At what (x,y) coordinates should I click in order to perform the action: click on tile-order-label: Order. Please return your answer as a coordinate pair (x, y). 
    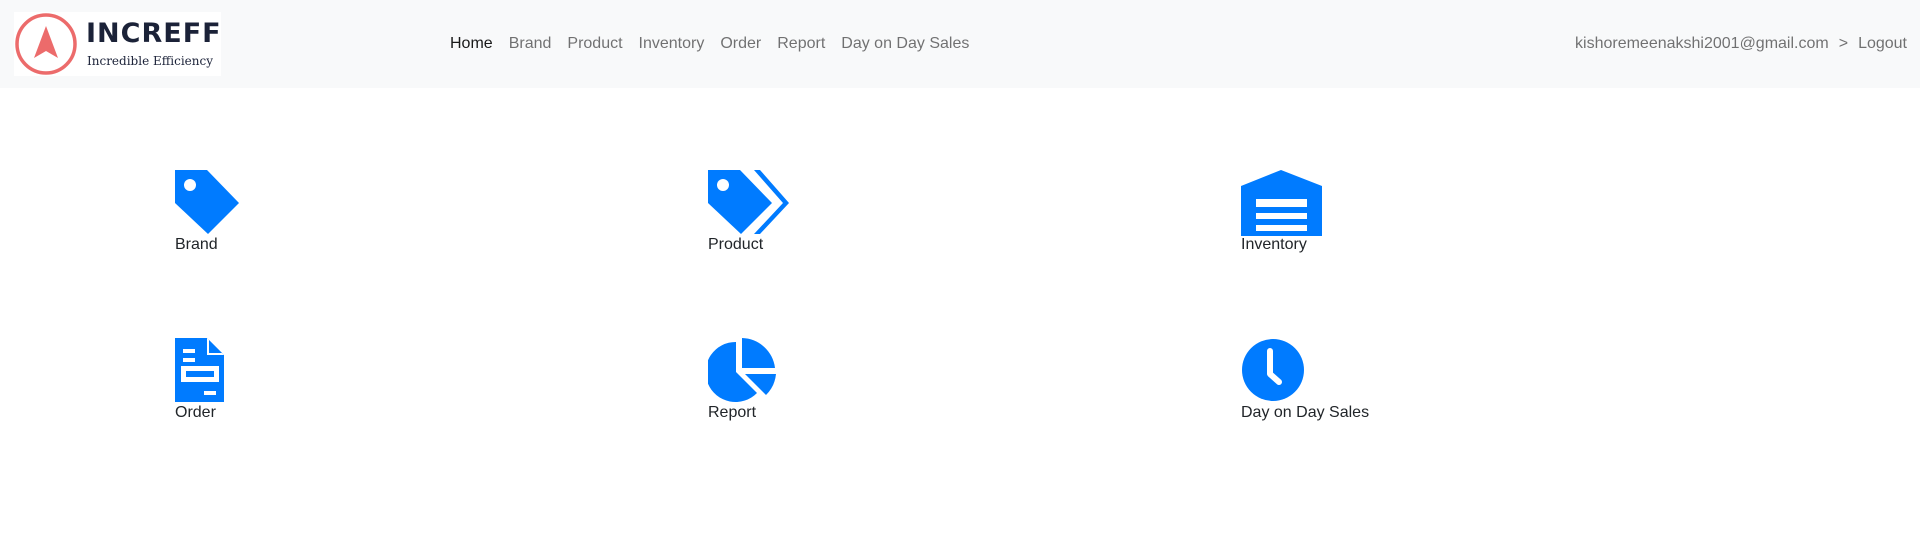
    Looking at the image, I should click on (195, 412).